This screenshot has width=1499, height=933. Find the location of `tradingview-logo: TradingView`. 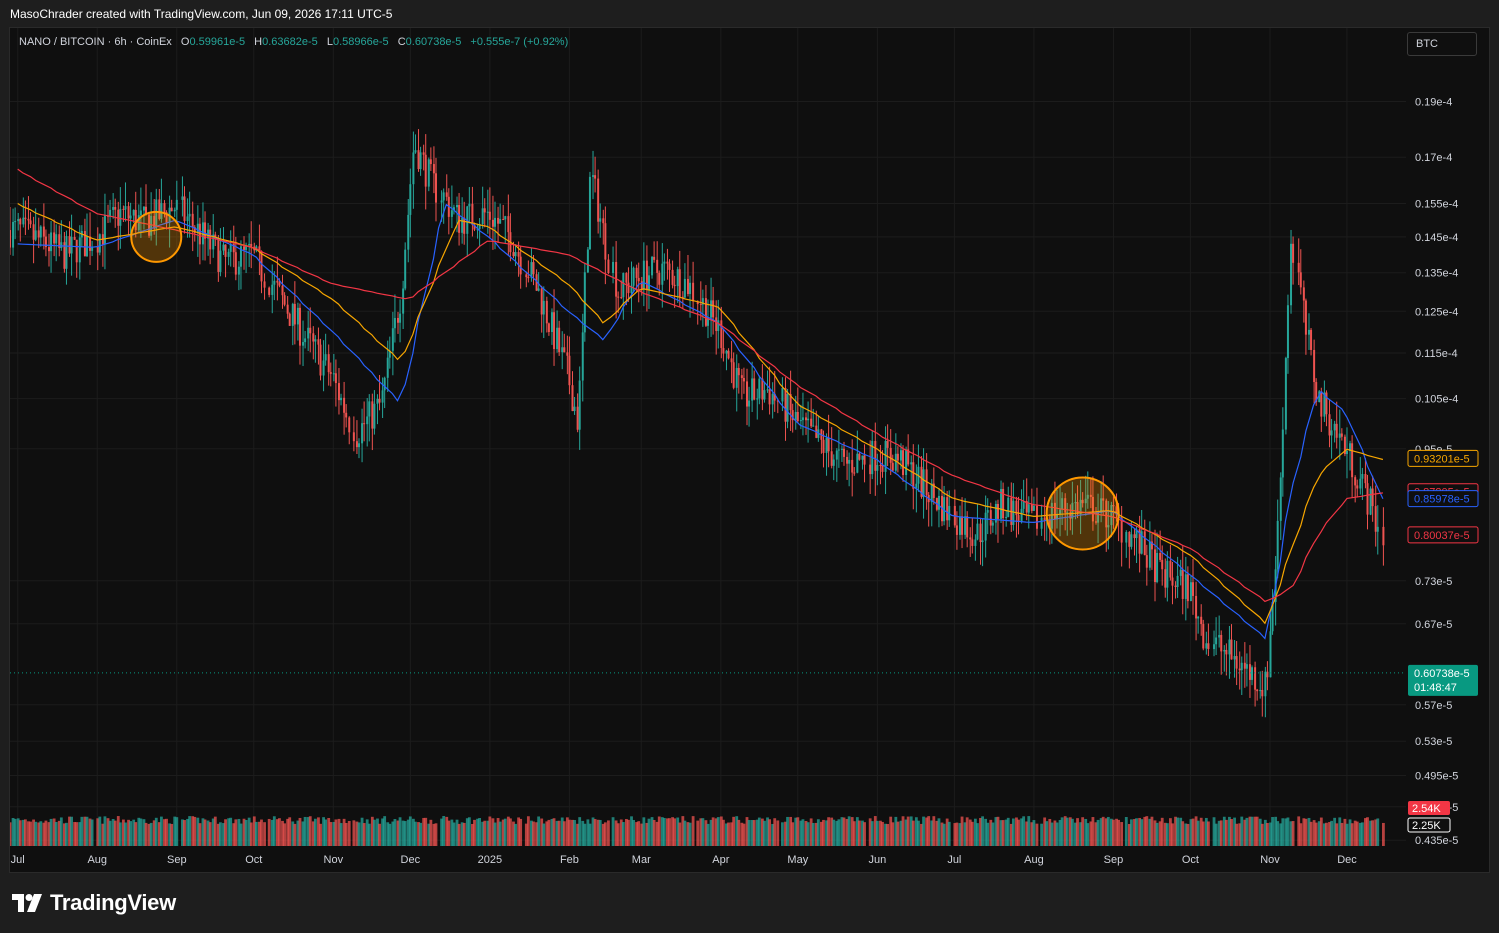

tradingview-logo: TradingView is located at coordinates (94, 903).